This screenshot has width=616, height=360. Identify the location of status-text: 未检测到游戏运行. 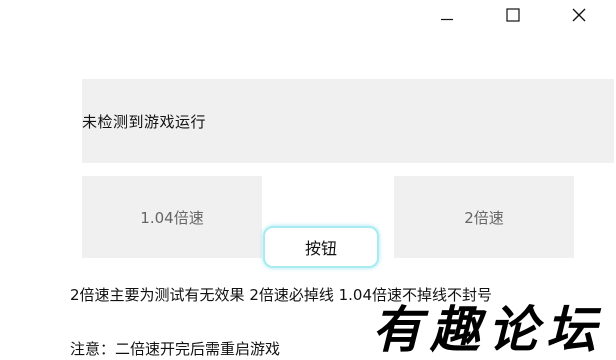
(144, 121).